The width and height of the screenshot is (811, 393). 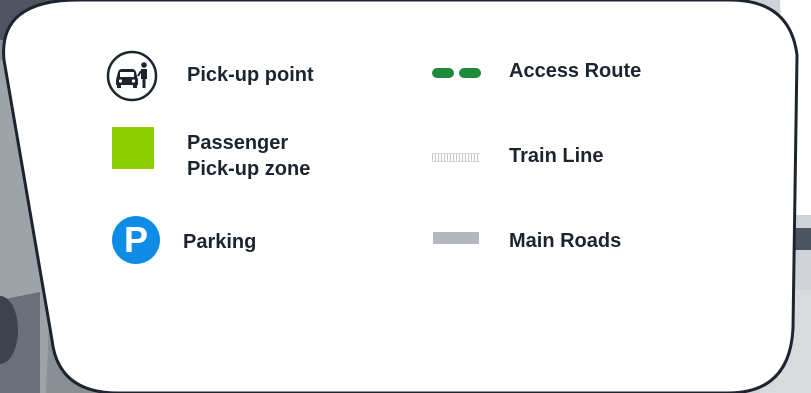 I want to click on train-line-label: Train Line, so click(x=556, y=156).